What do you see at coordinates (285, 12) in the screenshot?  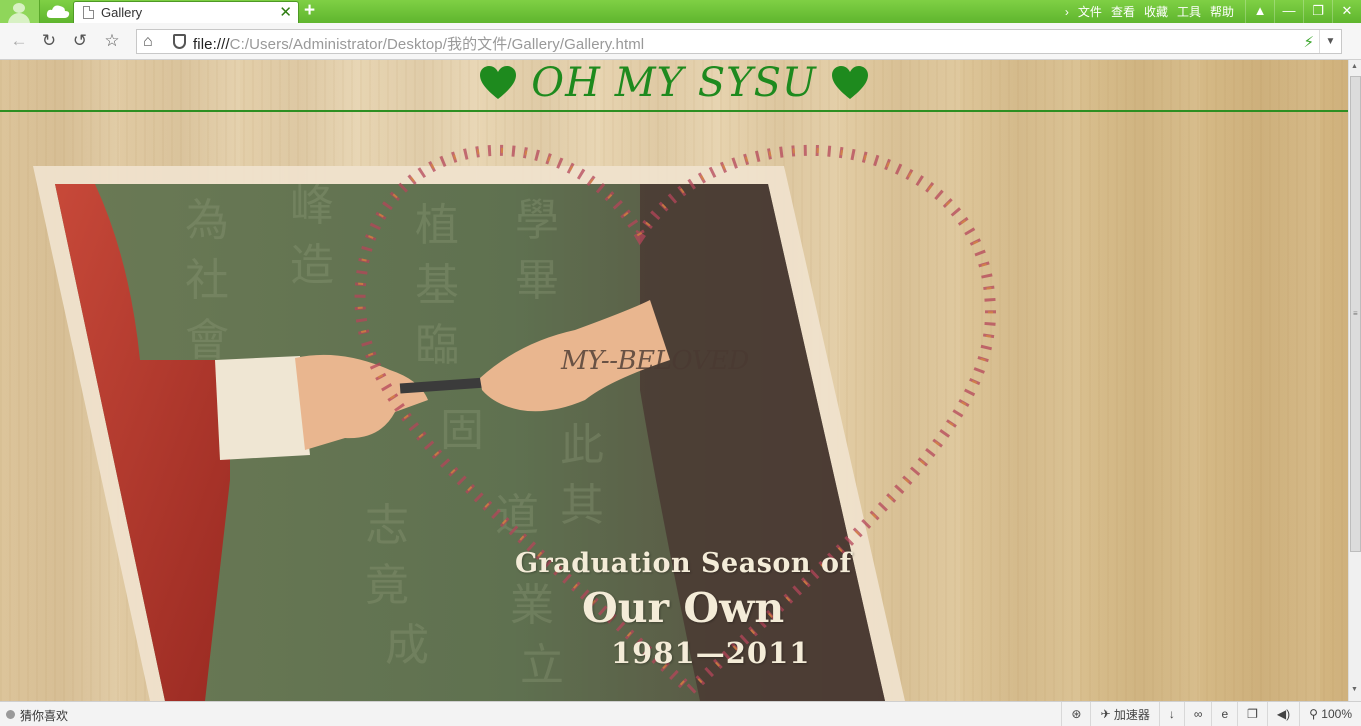 I see `tab-close-icon: ✕` at bounding box center [285, 12].